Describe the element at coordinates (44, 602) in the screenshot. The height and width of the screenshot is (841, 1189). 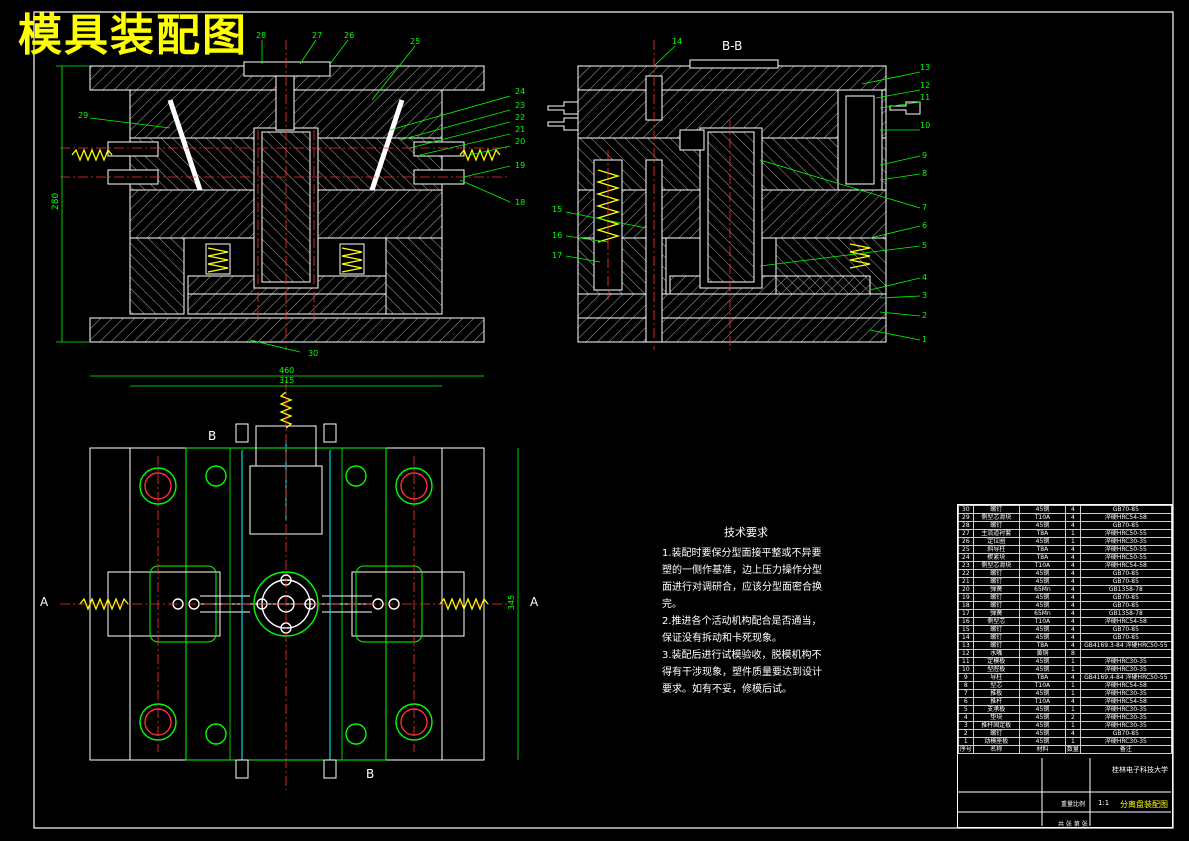
I see `marker-a-left: A` at that location.